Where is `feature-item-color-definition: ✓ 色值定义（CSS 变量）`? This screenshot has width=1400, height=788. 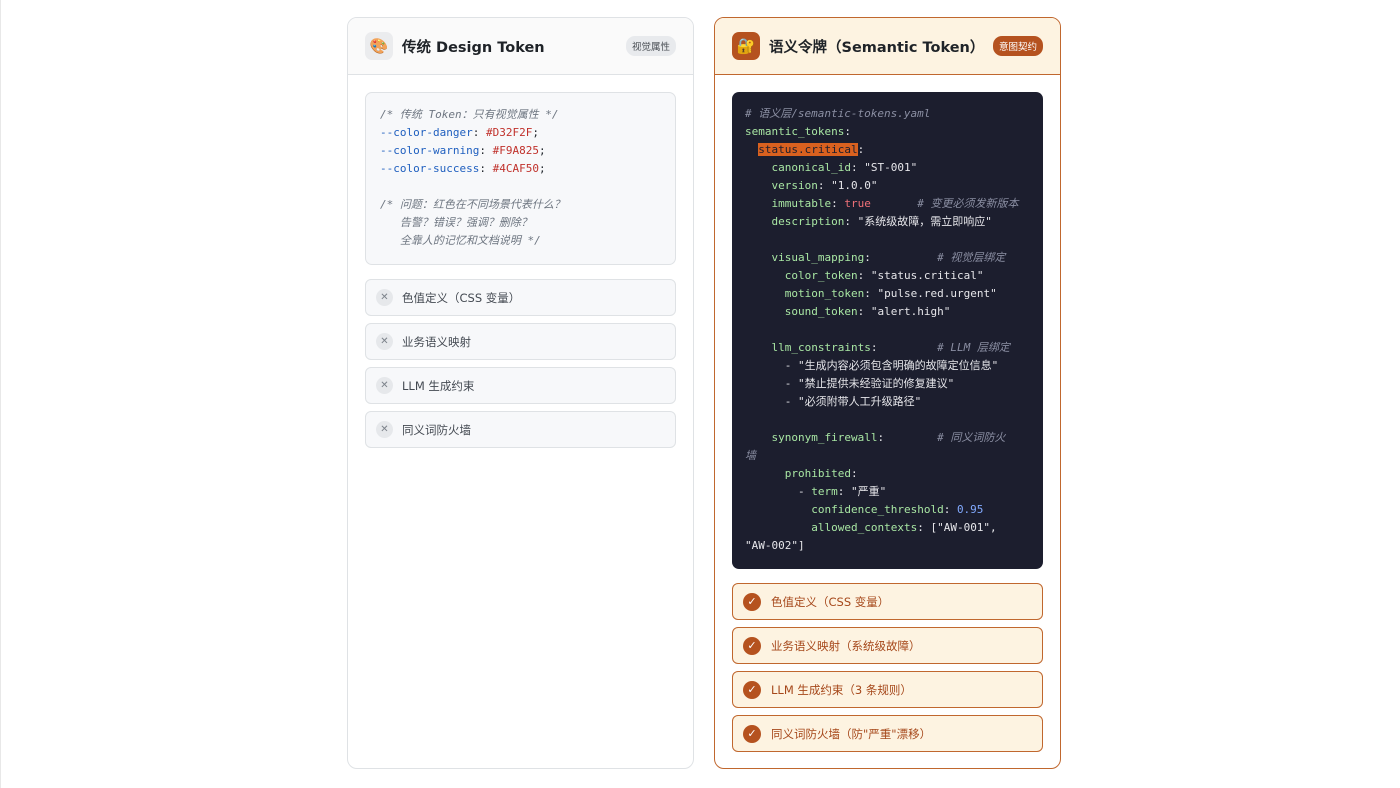 feature-item-color-definition: ✓ 色值定义（CSS 变量） is located at coordinates (887, 601).